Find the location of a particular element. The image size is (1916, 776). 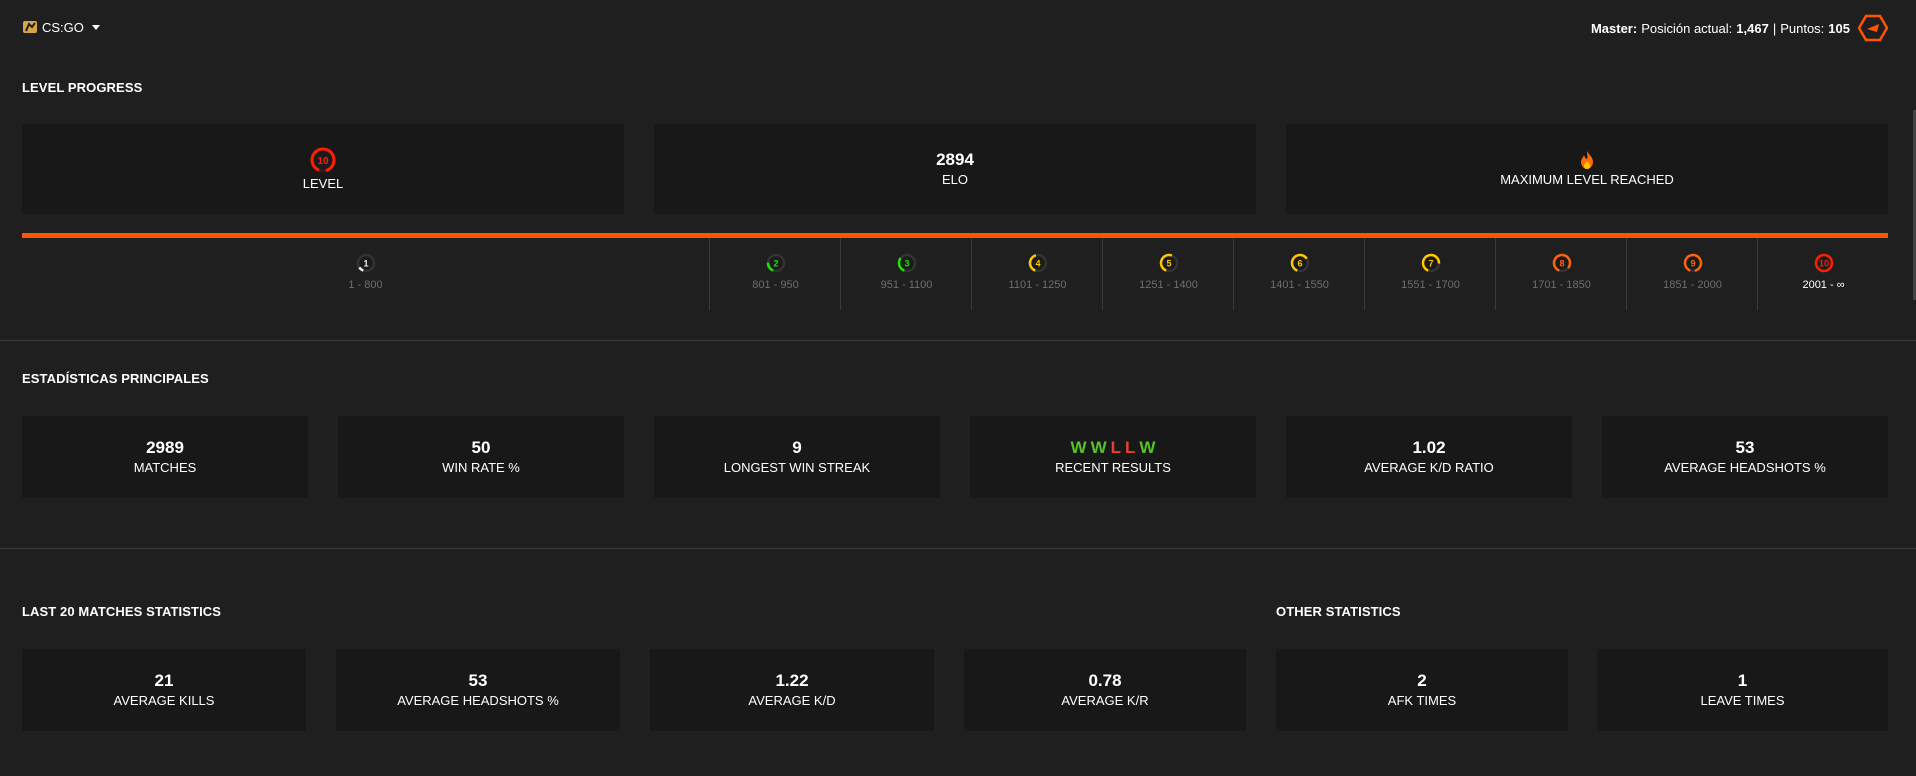

ranking-position-label: Posición actual: is located at coordinates (1687, 28).